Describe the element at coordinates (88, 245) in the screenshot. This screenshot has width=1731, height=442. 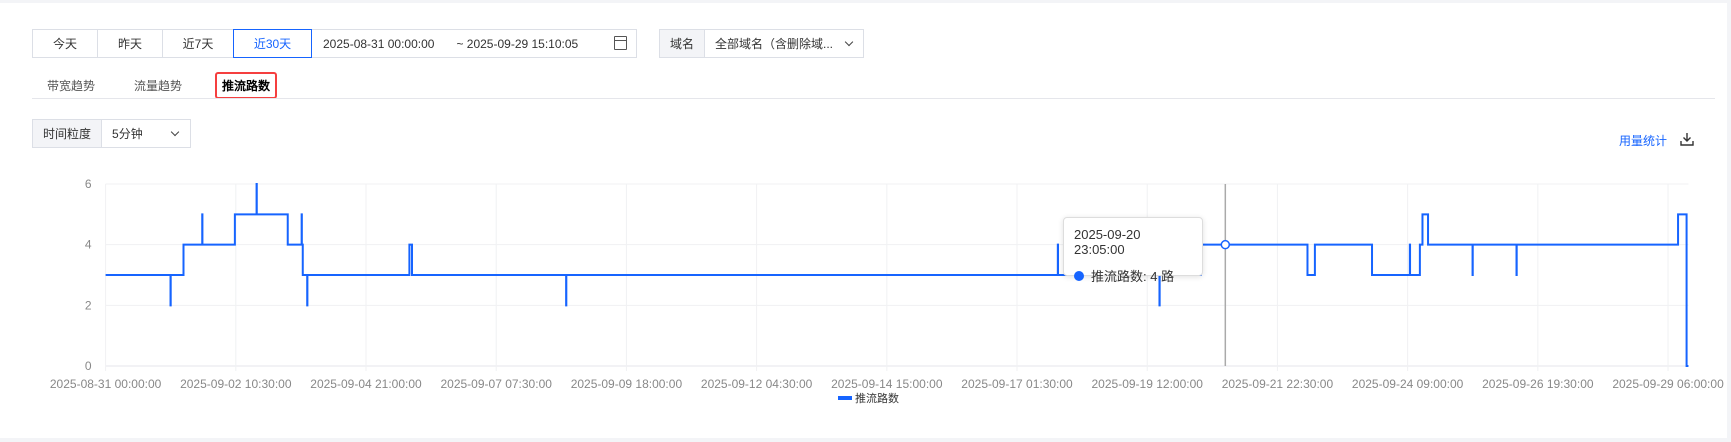
I see `y-tick-label: 4` at that location.